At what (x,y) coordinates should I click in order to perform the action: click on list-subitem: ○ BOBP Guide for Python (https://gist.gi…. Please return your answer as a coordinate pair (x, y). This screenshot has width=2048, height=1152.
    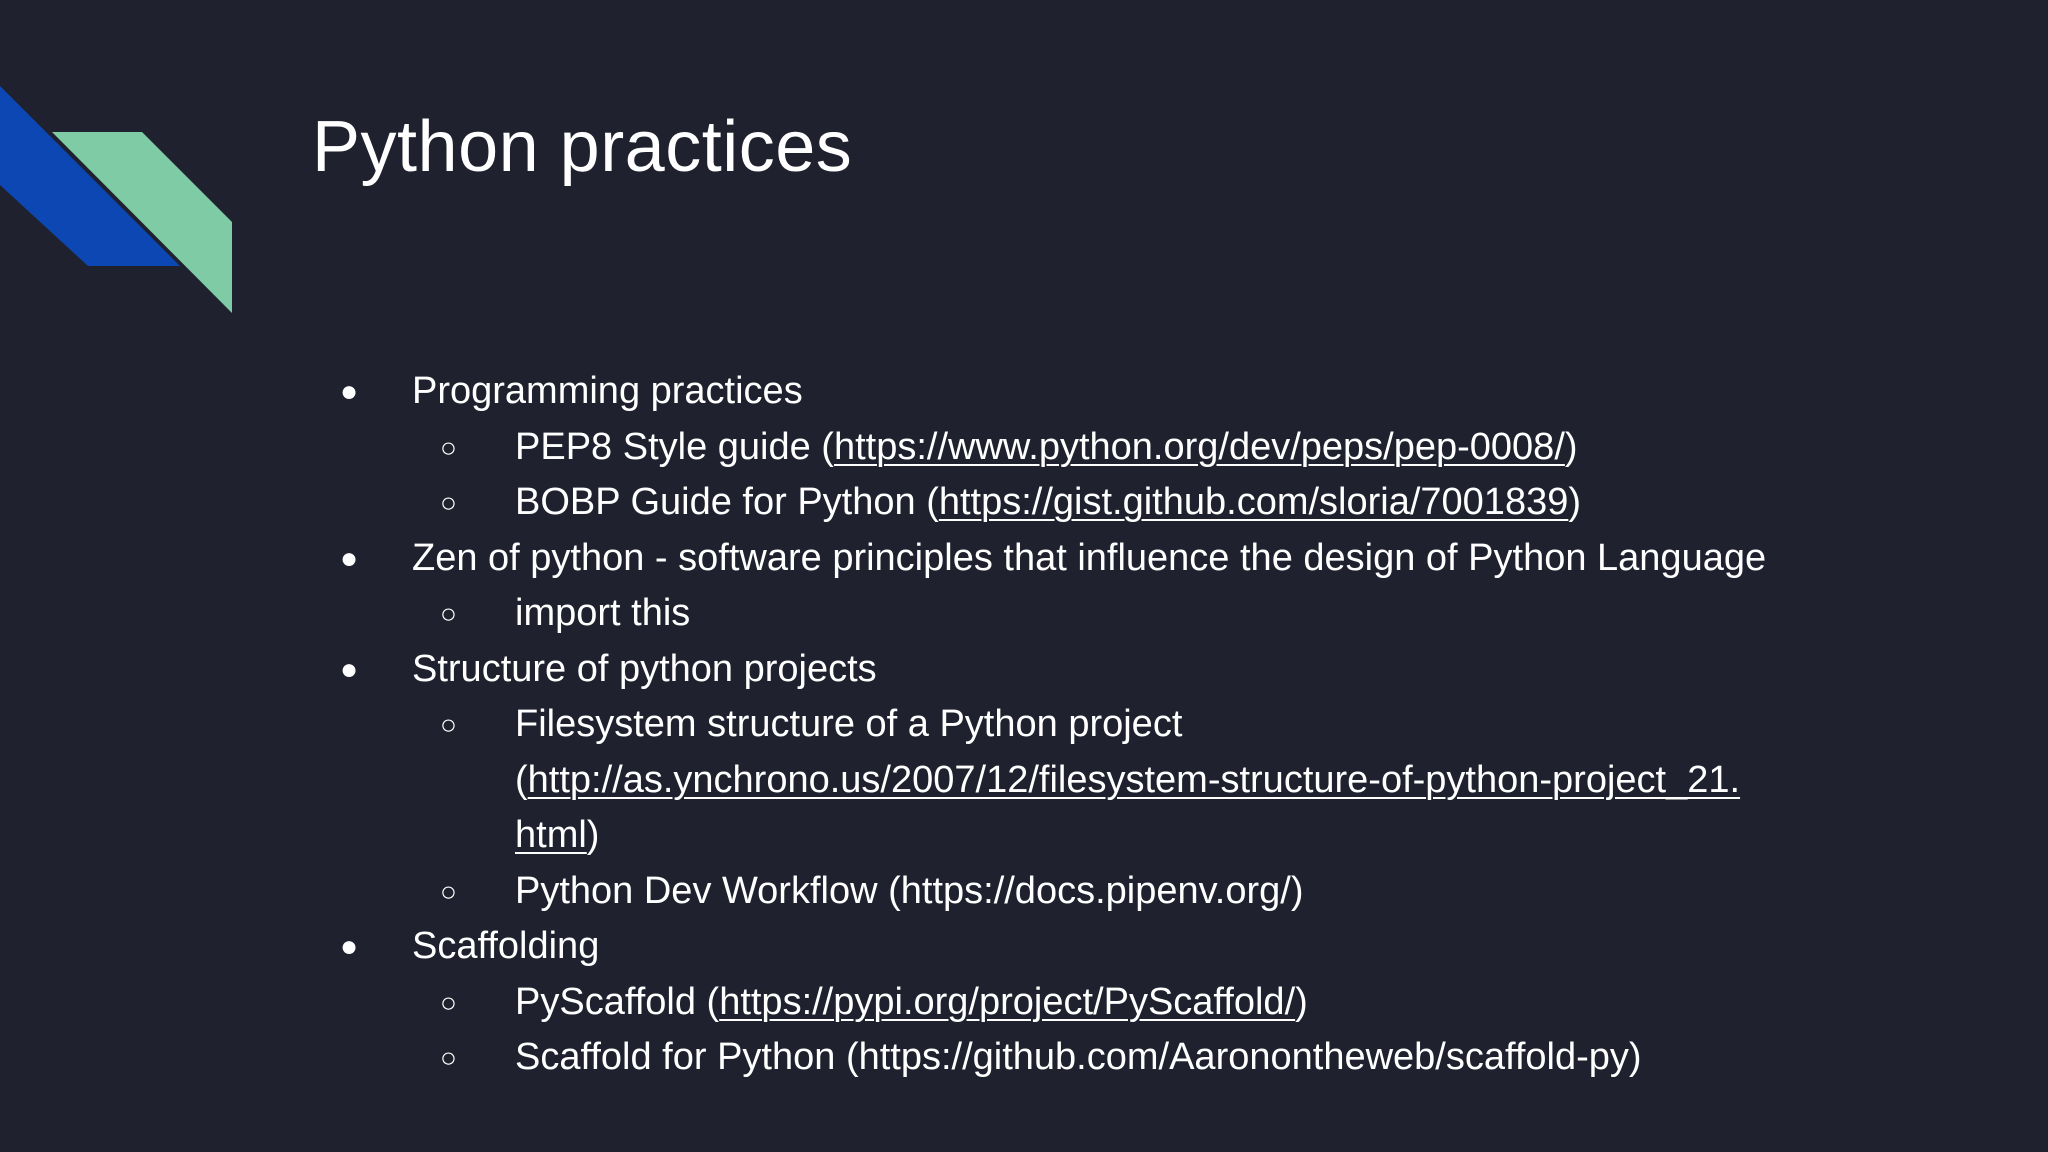
    Looking at the image, I should click on (1110, 503).